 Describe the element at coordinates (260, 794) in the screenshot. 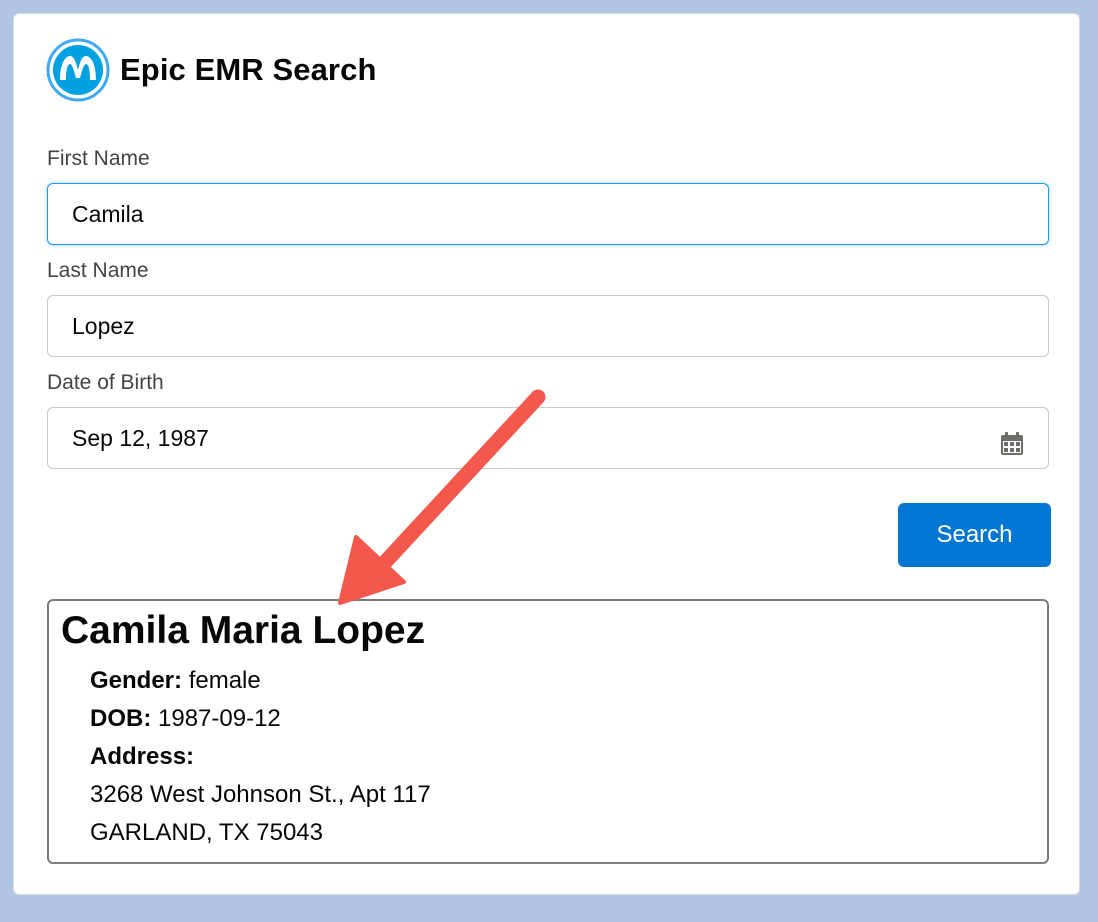

I see `address-line-1: 3268 West Johnson St., Apt 117` at that location.